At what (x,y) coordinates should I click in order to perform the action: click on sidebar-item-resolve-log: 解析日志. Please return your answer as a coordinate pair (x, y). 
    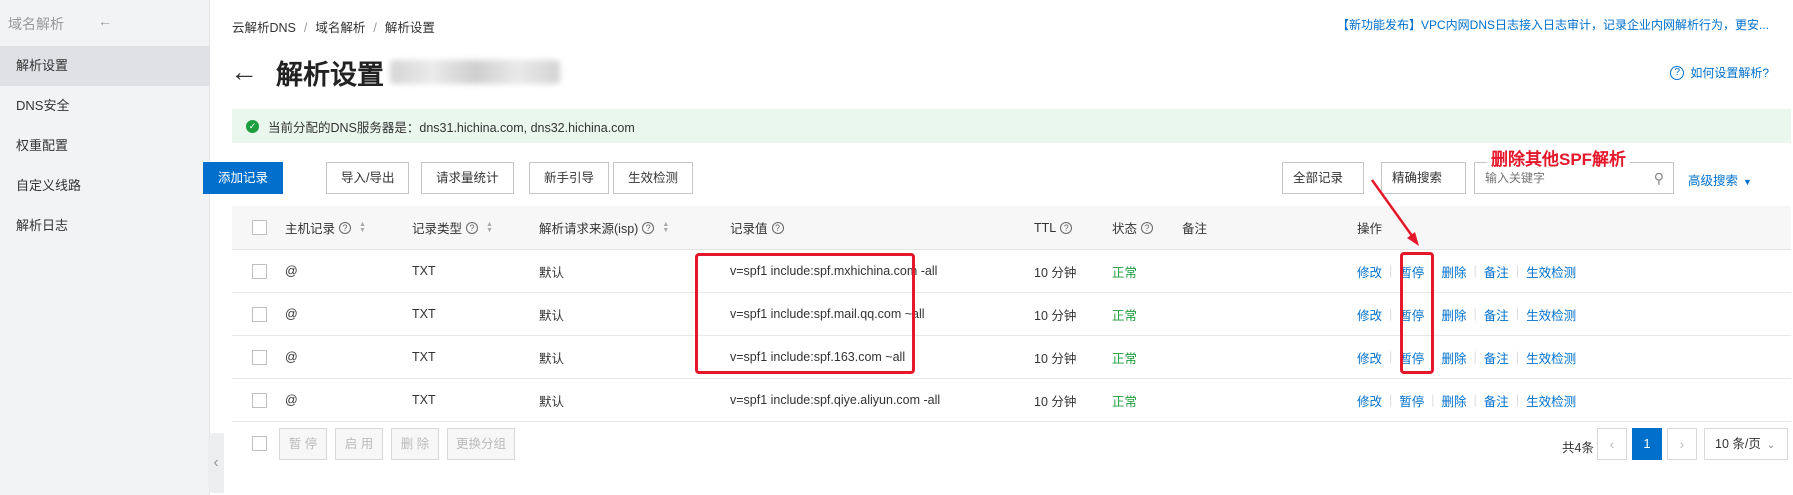
    Looking at the image, I should click on (105, 226).